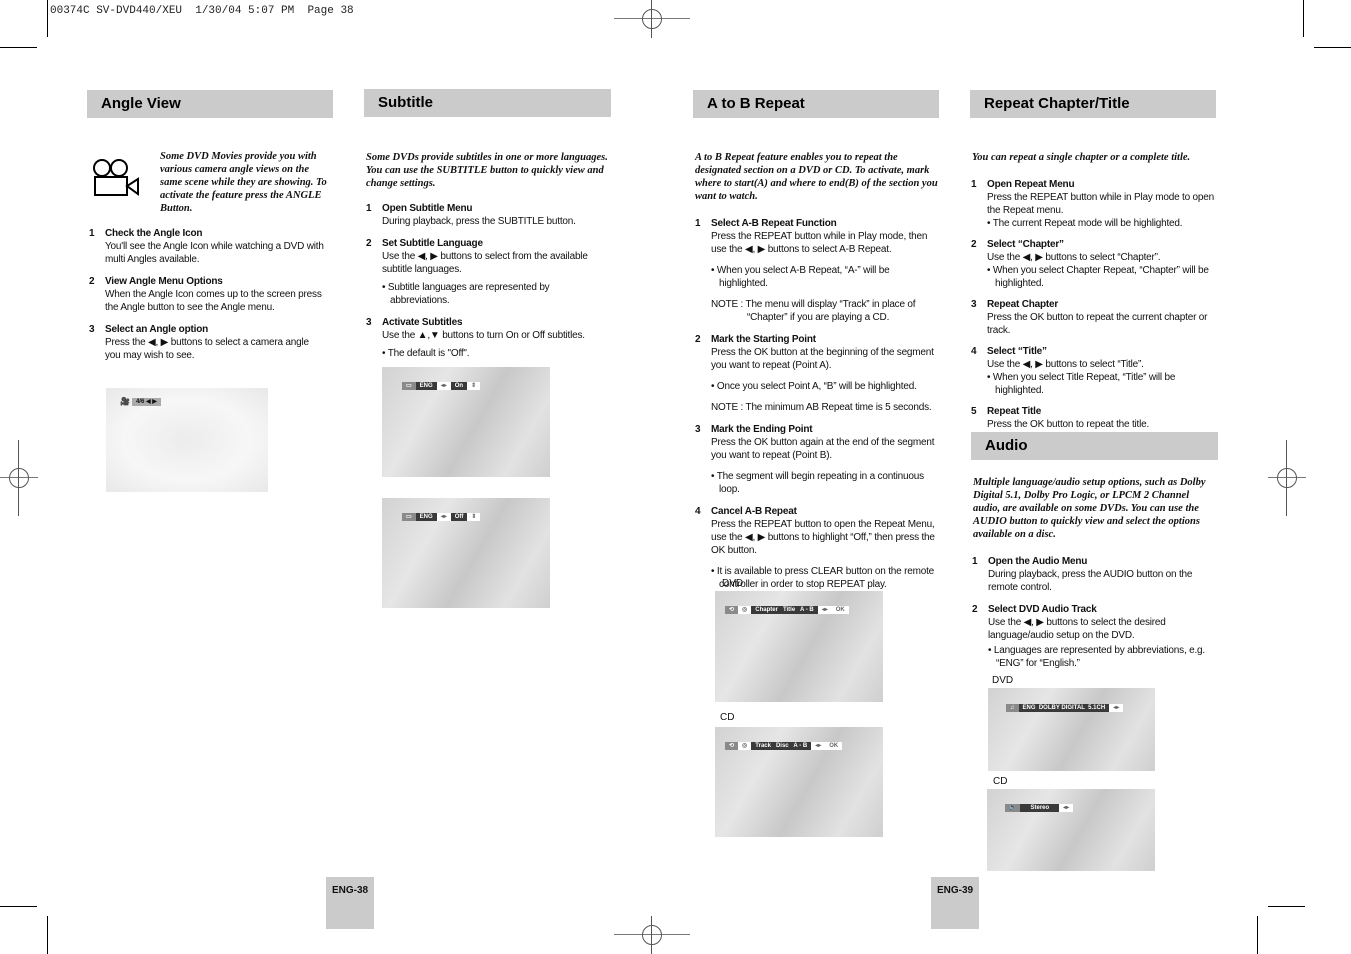  I want to click on audio-screen-dvd: ♫ ENG DOLBY DIGITAL 5.1CH ◂▸, so click(1071, 729).